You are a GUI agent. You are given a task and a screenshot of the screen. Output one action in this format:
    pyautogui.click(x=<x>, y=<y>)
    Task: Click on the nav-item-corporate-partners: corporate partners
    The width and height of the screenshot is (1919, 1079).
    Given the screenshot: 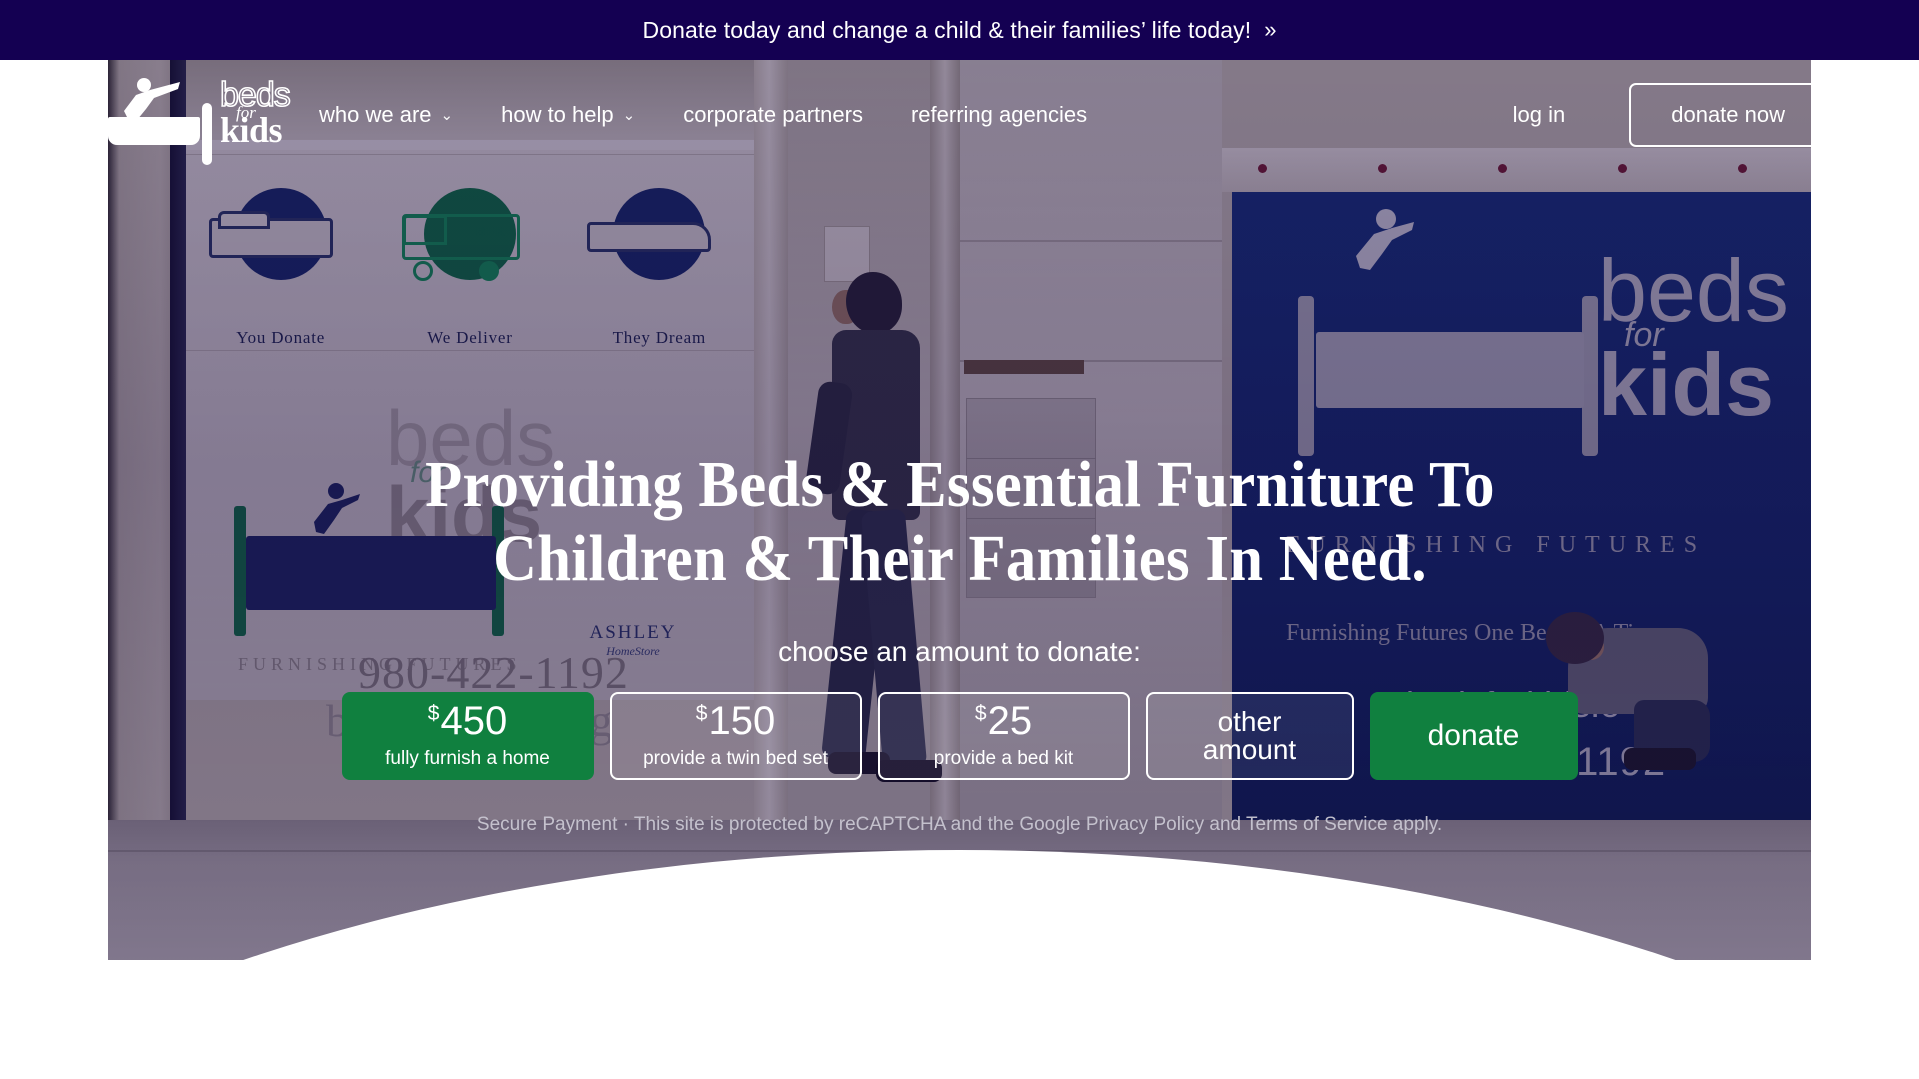 What is the action you would take?
    pyautogui.click(x=773, y=115)
    